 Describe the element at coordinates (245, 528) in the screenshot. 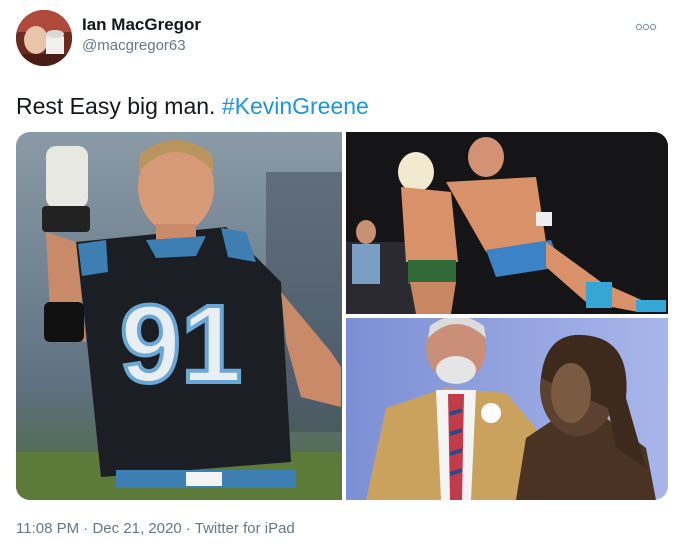

I see `tweet-source: Twitter for iPad` at that location.